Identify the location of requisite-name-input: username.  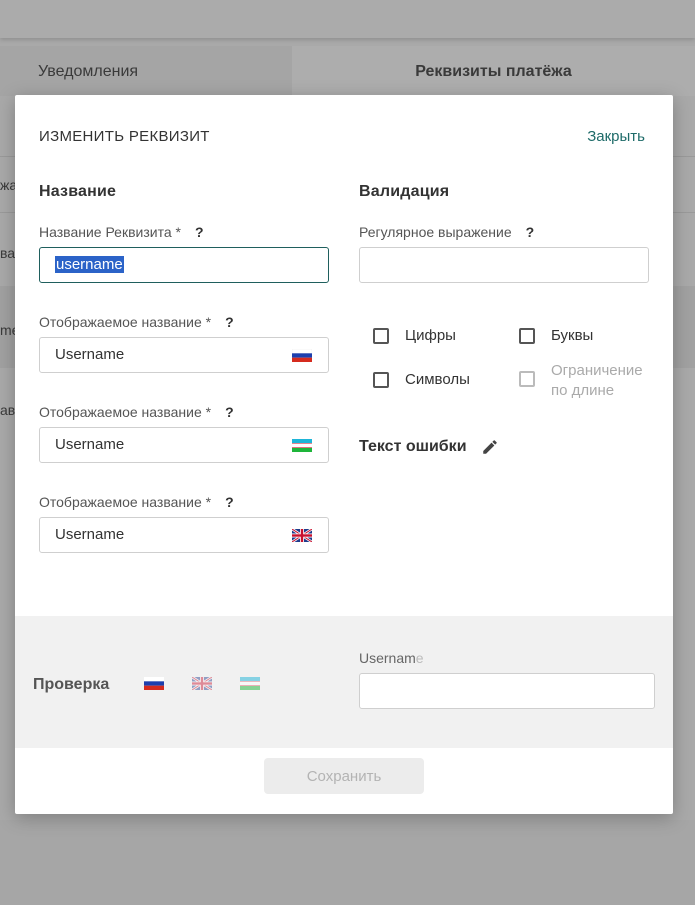
(184, 265).